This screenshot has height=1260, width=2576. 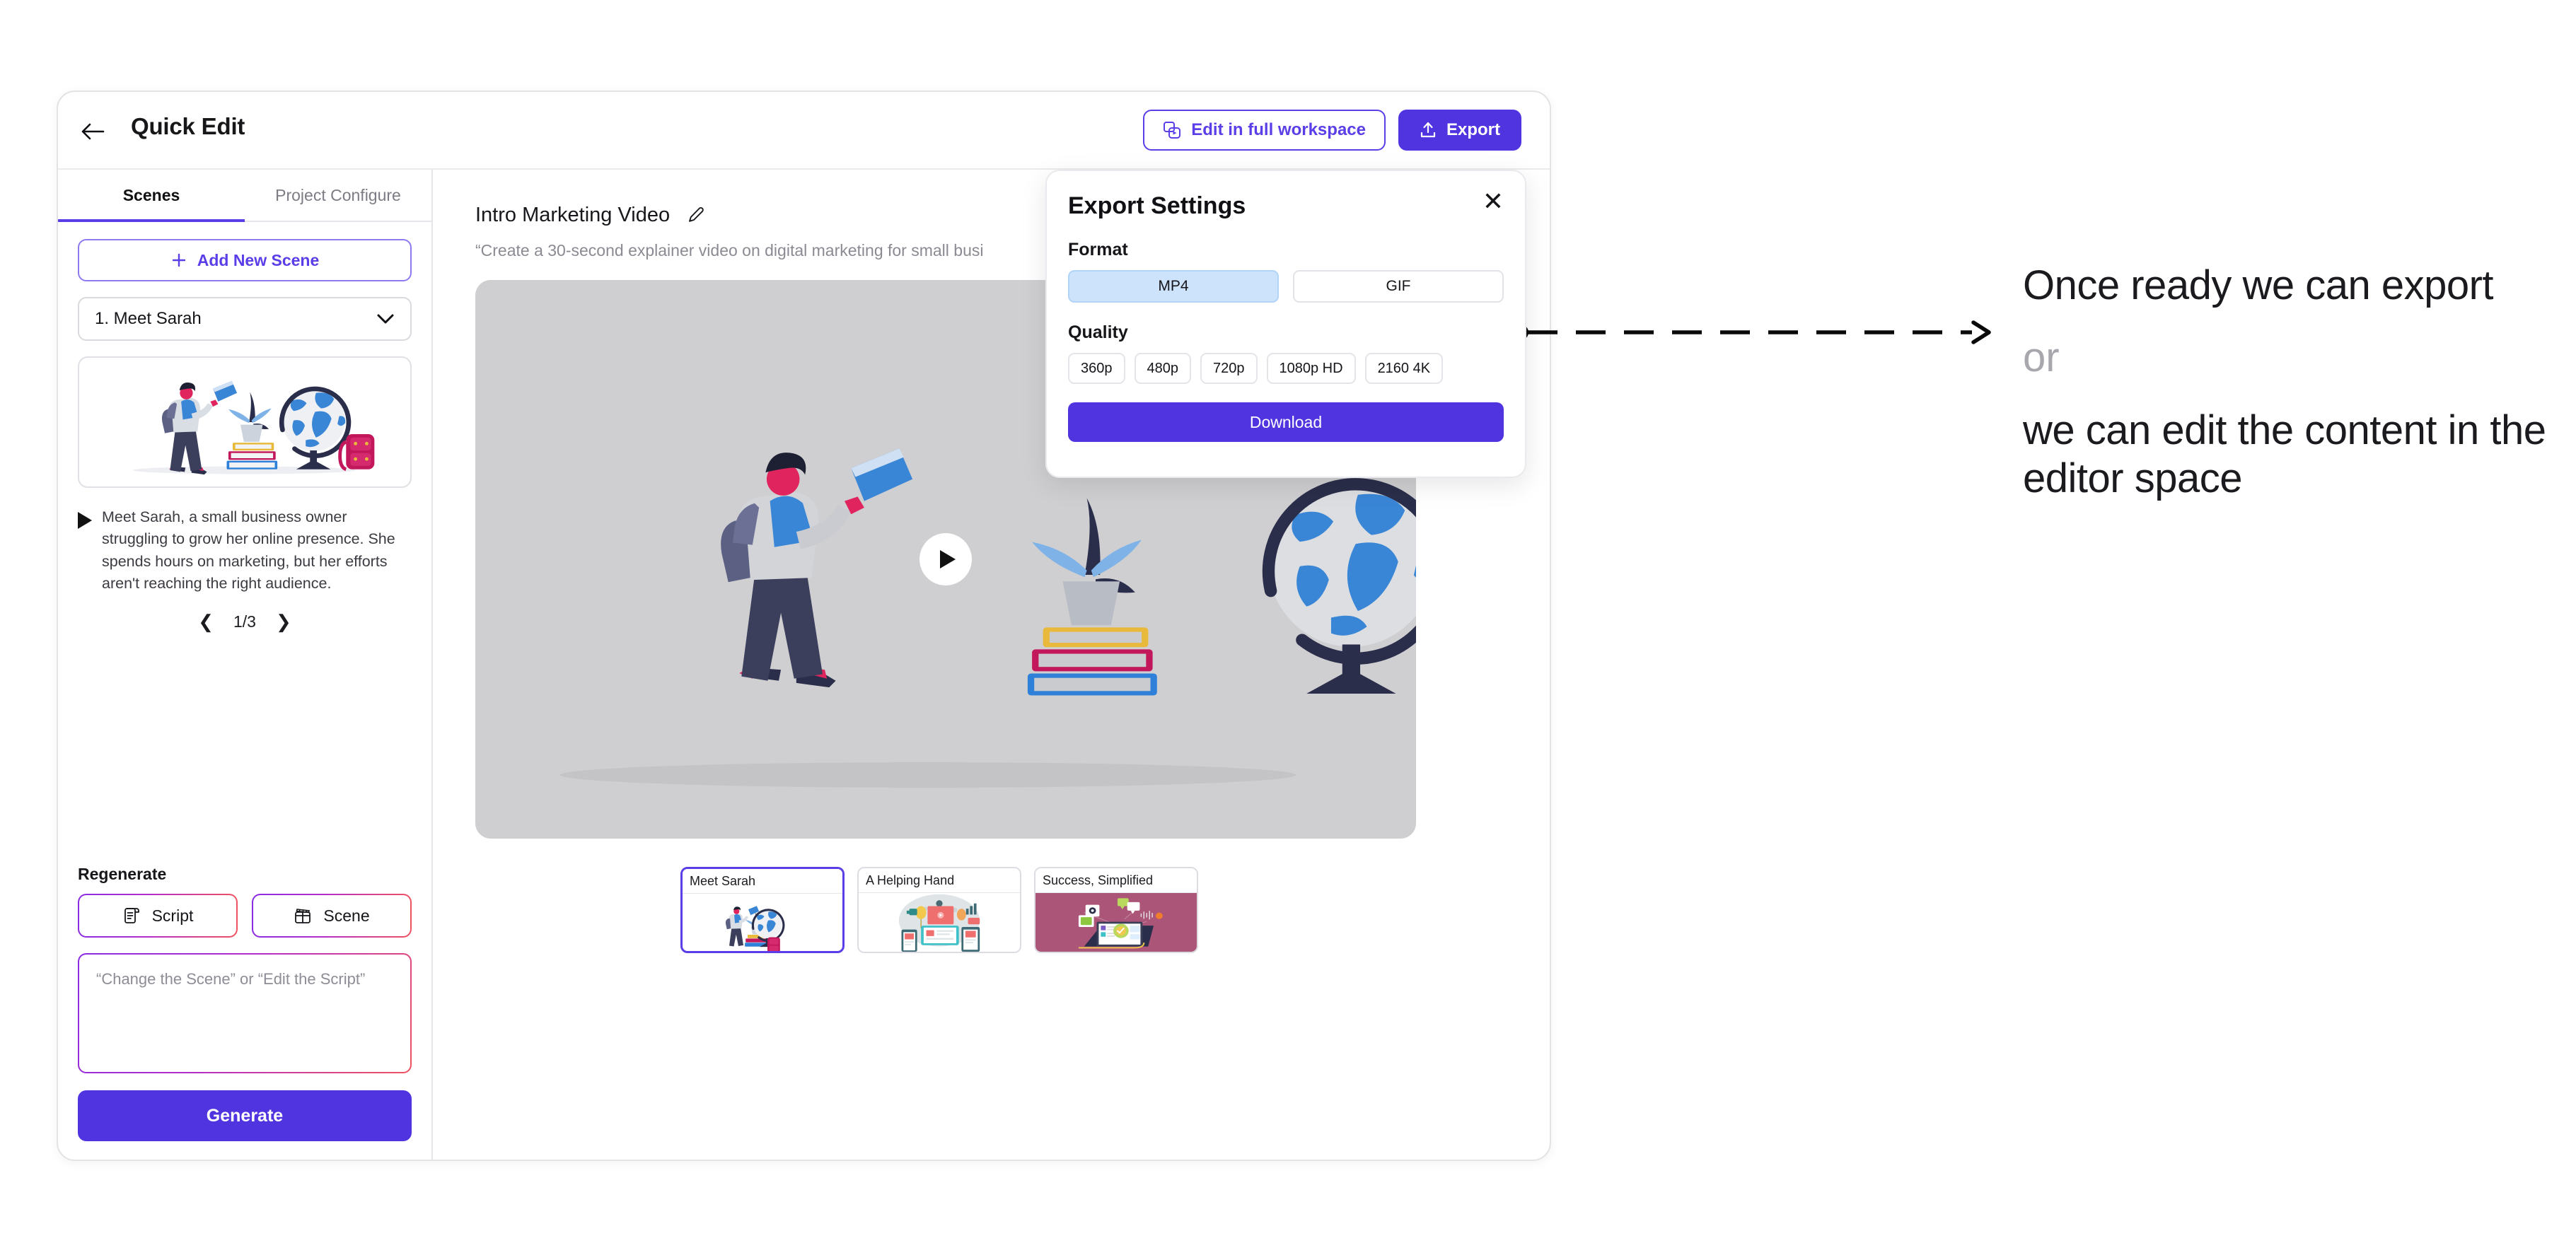 I want to click on scene-card-1-preview, so click(x=762, y=923).